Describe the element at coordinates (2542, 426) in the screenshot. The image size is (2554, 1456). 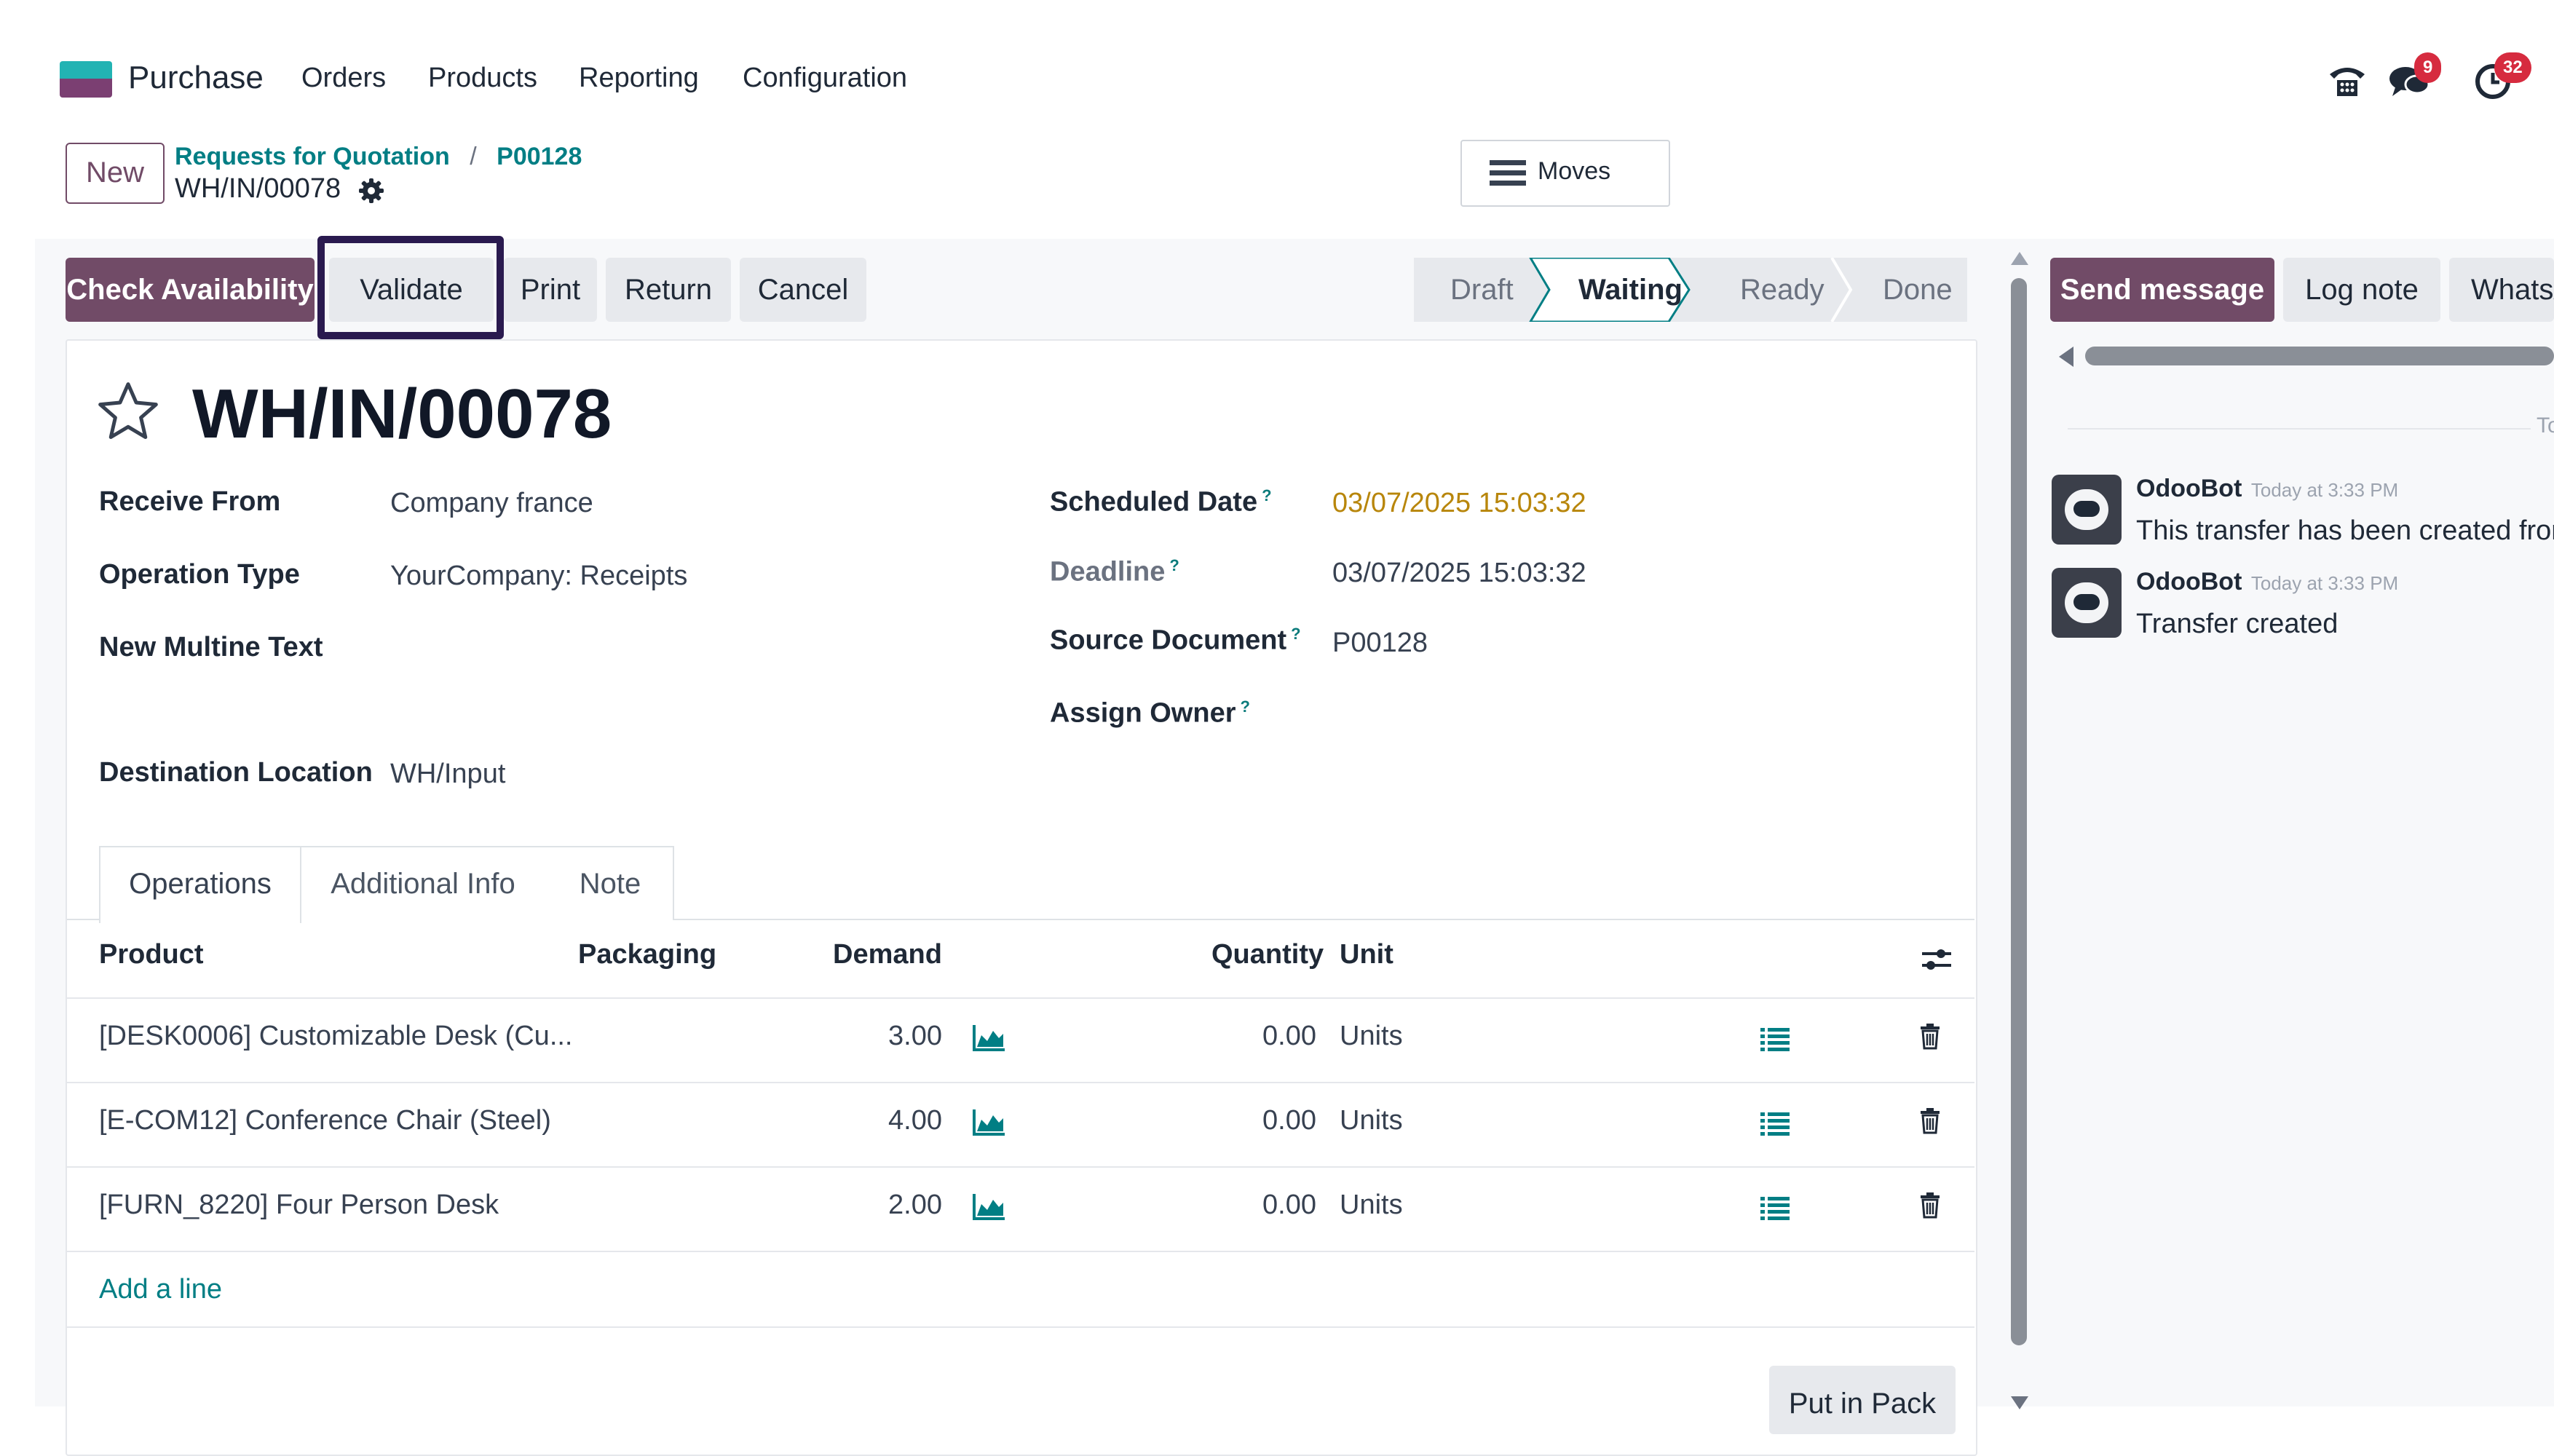
I see `date-divider-label: To` at that location.